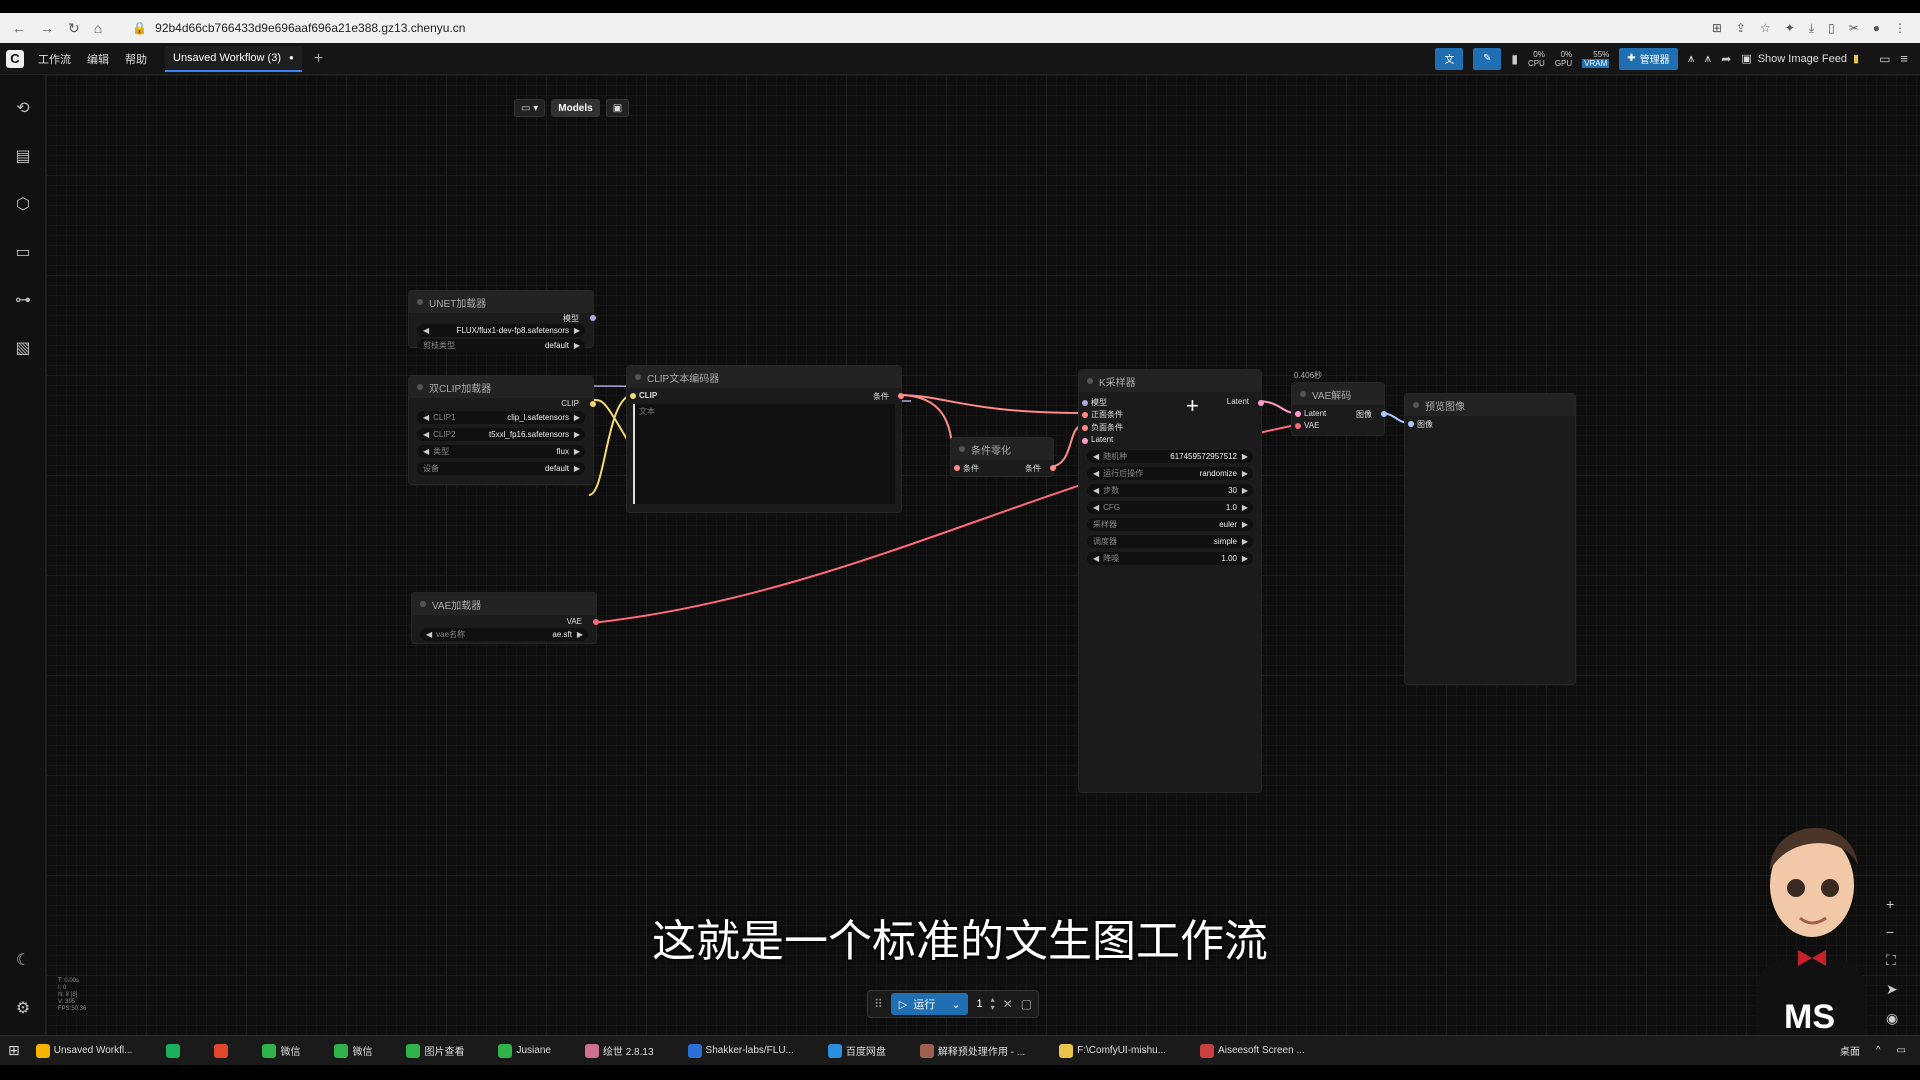 The image size is (1920, 1080). I want to click on unet-prune-widget: 剪枝类型 default ▶, so click(501, 345).